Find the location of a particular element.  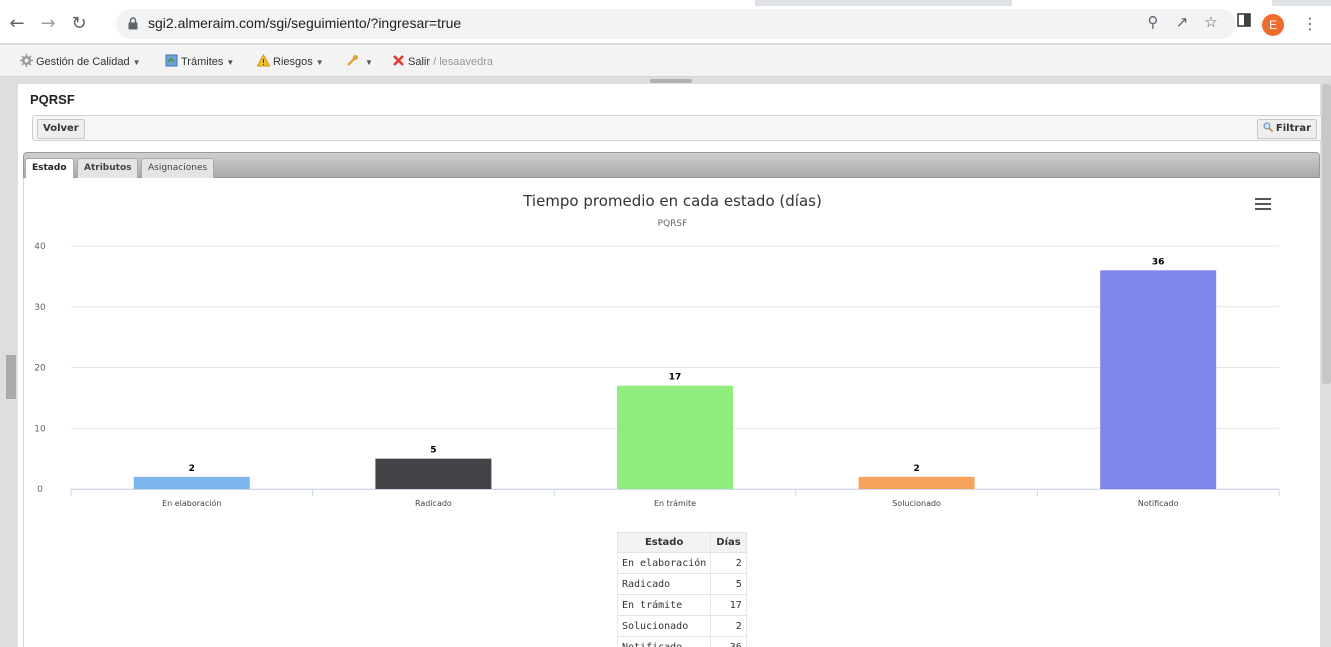

share-icon: ↗ is located at coordinates (1182, 22).